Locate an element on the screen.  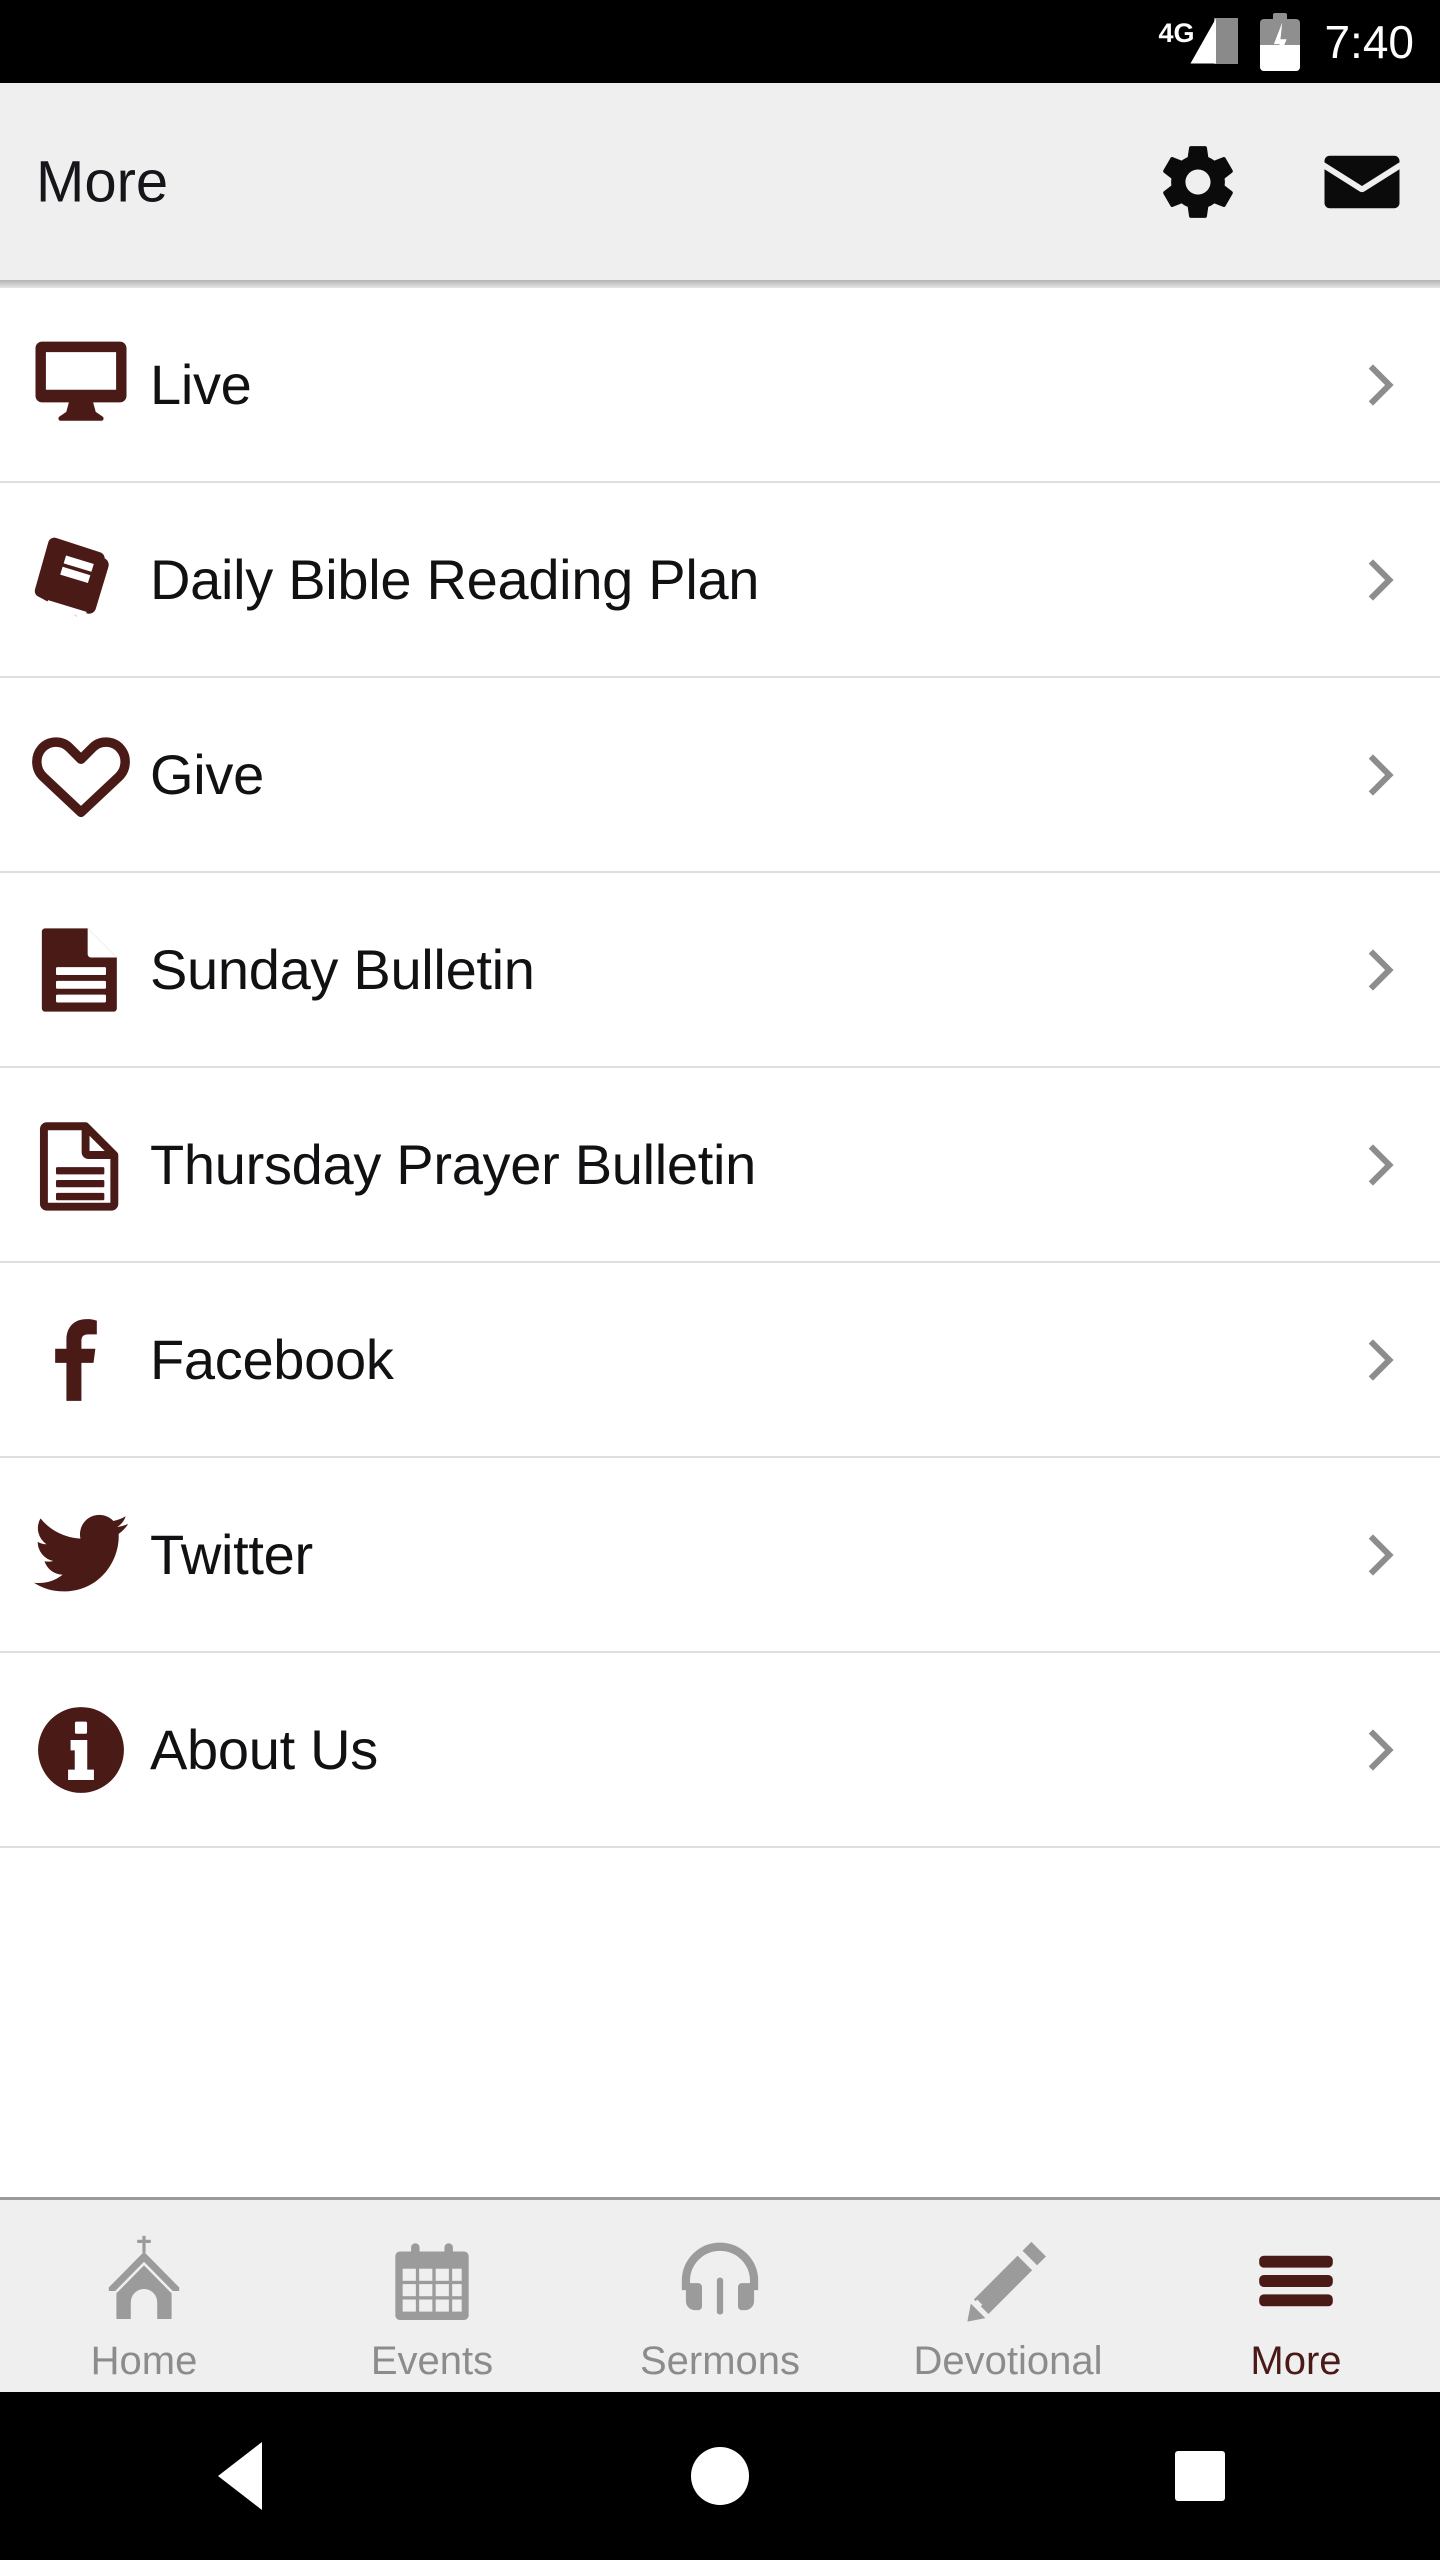
list-item-label: Daily Bible Reading Plan is located at coordinates (455, 579).